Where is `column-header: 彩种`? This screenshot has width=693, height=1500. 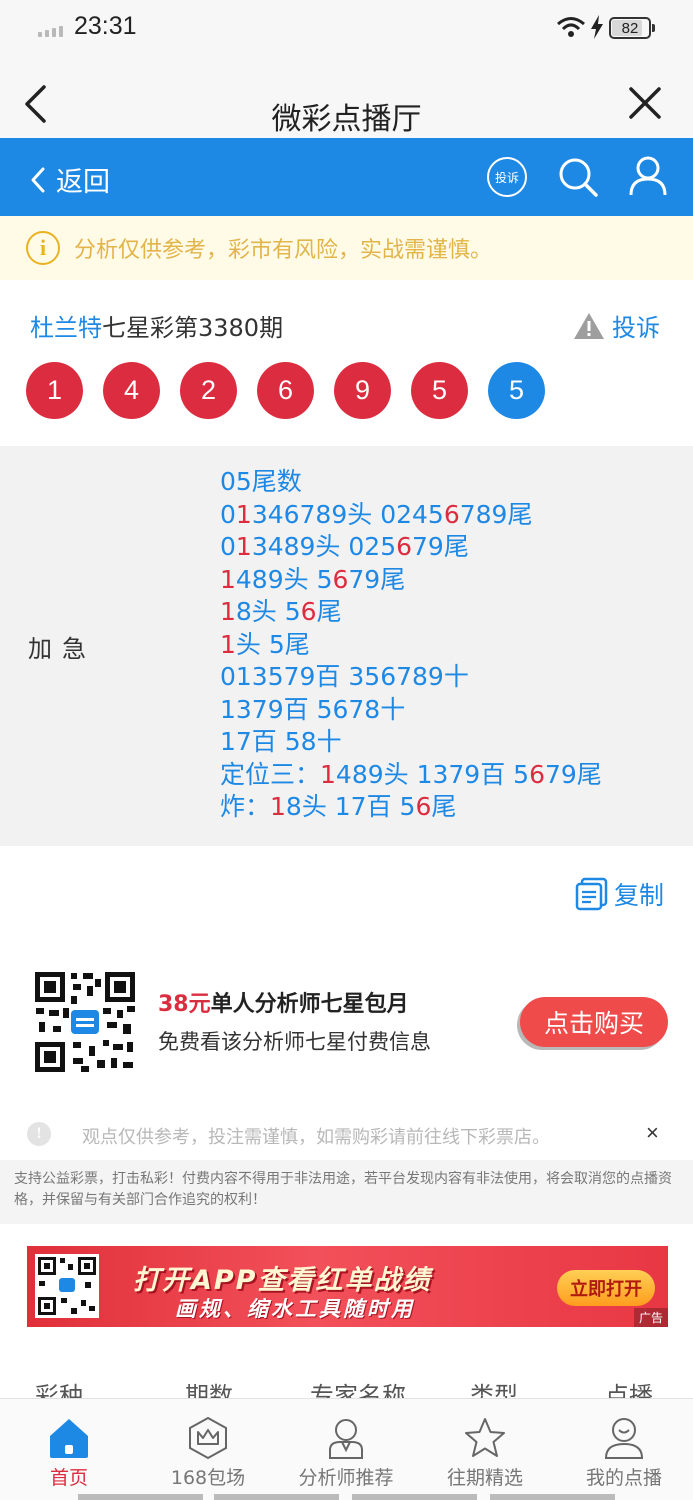 column-header: 彩种 is located at coordinates (59, 1390).